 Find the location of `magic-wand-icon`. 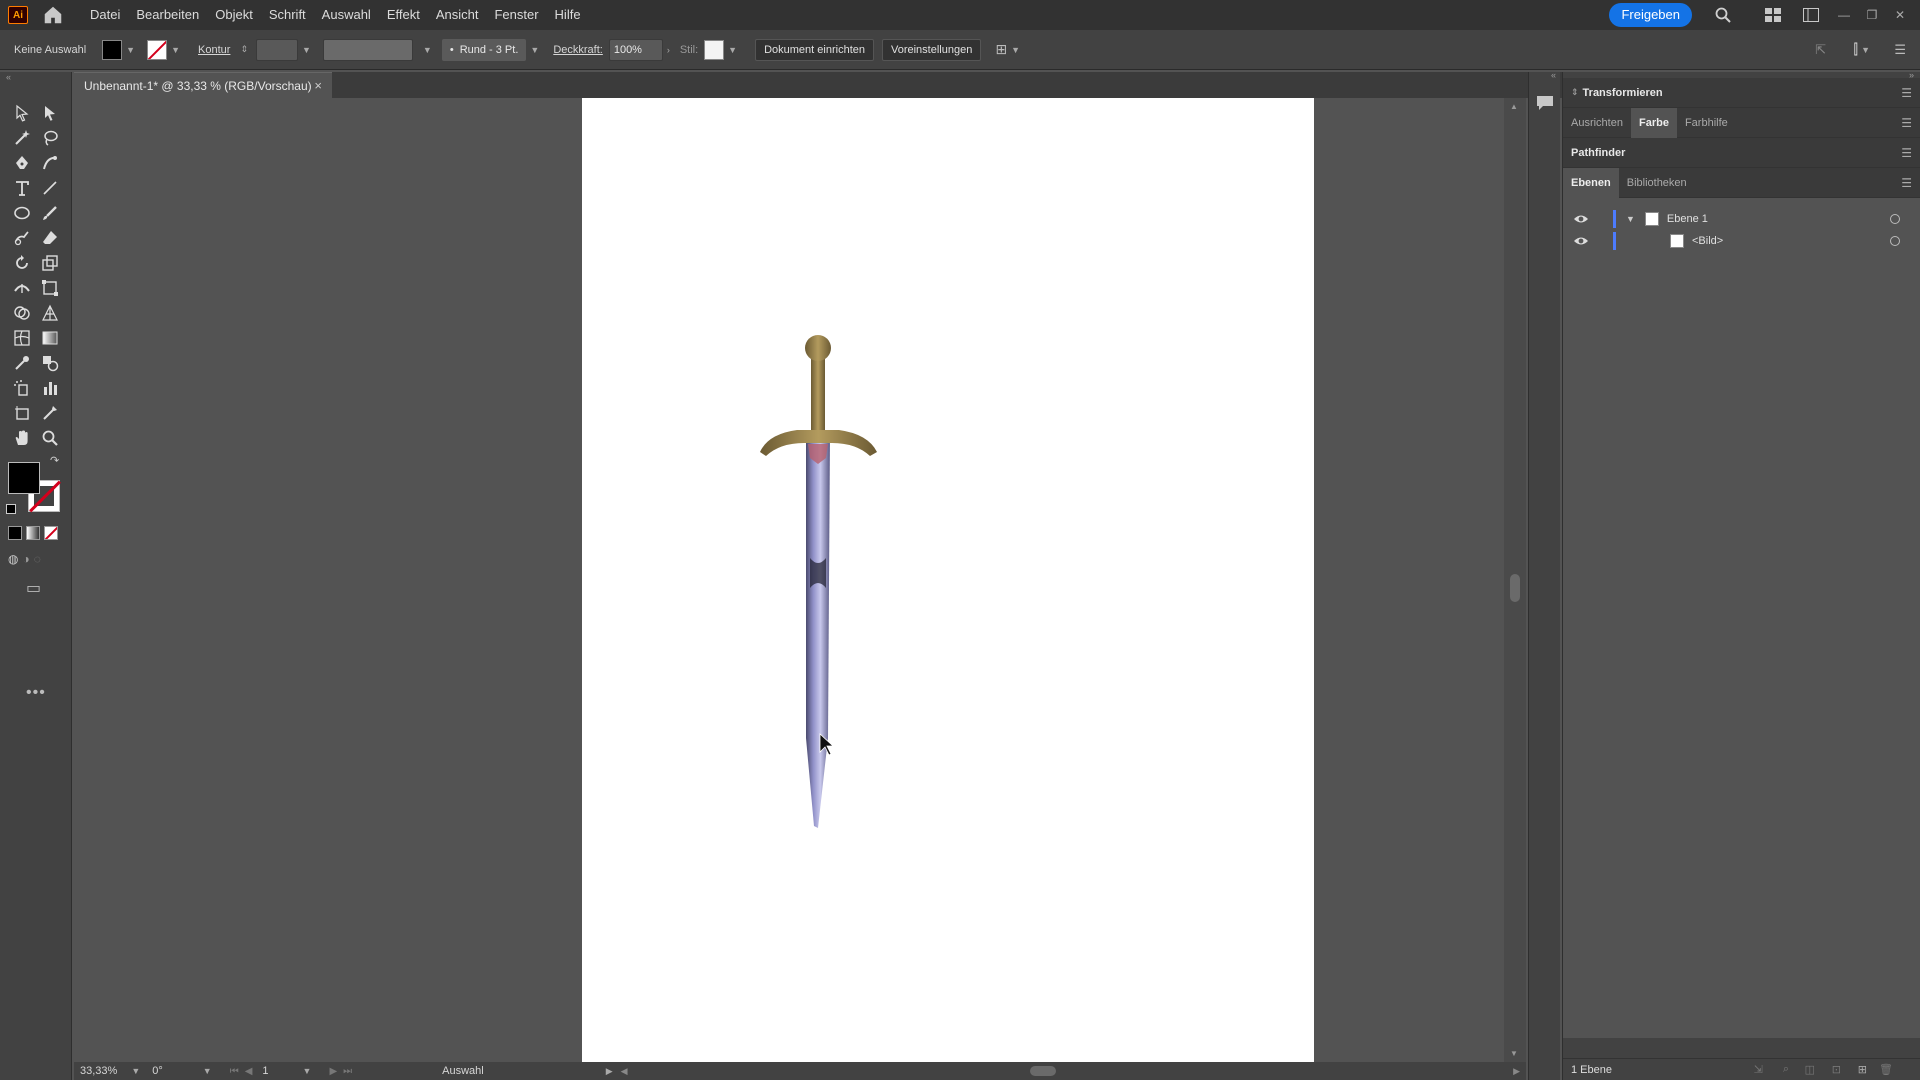

magic-wand-icon is located at coordinates (22, 138).